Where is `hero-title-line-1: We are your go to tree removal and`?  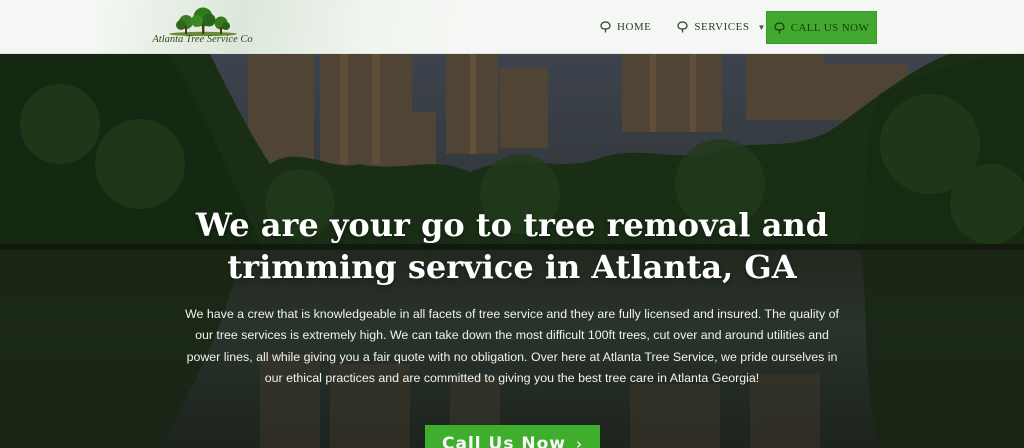 hero-title-line-1: We are your go to tree removal and is located at coordinates (512, 225).